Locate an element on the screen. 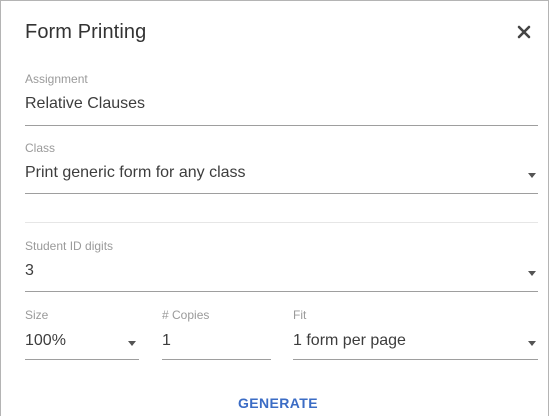  assignment-underline is located at coordinates (281, 125).